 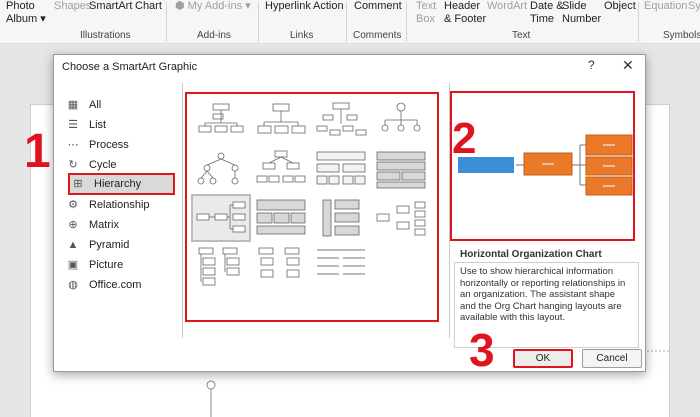 I want to click on step-3-marker: 3, so click(x=482, y=350).